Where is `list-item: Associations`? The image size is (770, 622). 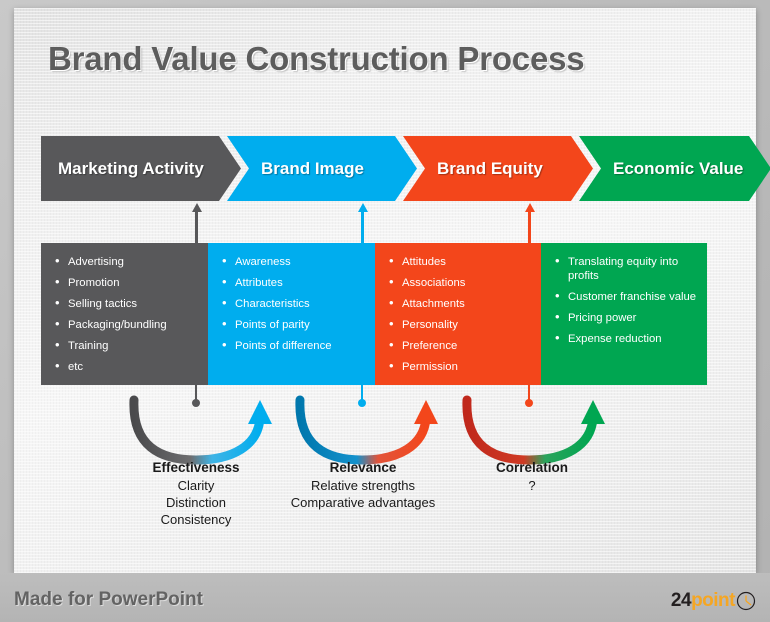
list-item: Associations is located at coordinates (459, 282).